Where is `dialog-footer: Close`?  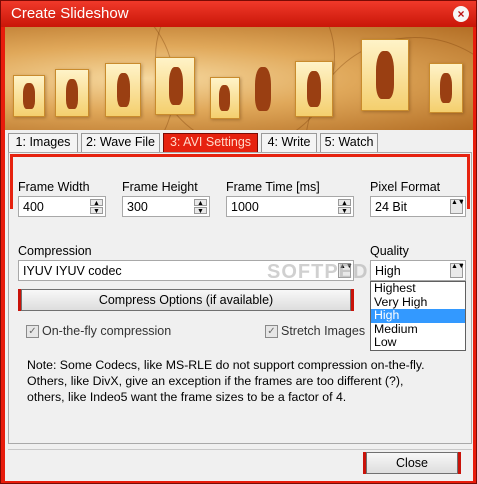 dialog-footer: Close is located at coordinates (240, 464).